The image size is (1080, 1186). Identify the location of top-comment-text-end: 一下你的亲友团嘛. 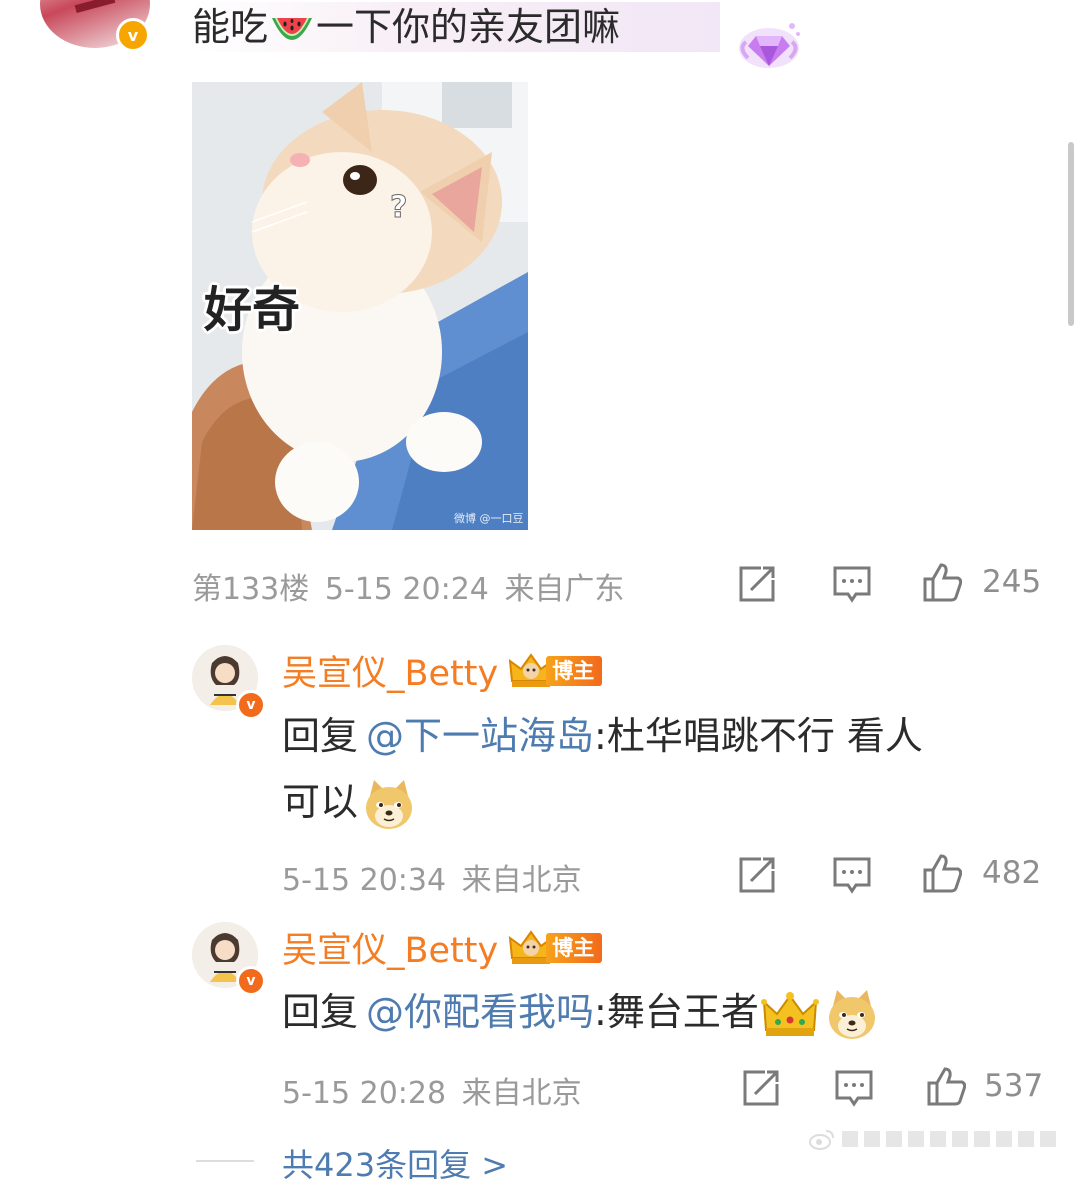
(468, 27).